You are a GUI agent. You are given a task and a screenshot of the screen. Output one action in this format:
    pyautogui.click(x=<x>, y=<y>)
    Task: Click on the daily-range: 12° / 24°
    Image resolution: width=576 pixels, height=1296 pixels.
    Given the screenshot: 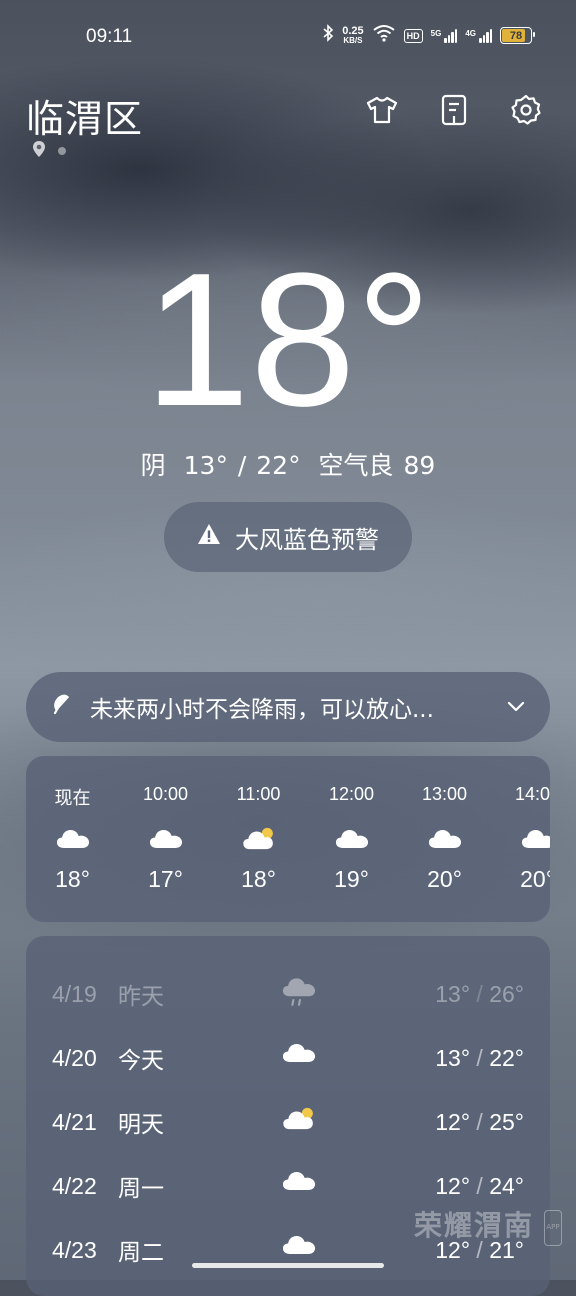 What is the action you would take?
    pyautogui.click(x=479, y=1186)
    